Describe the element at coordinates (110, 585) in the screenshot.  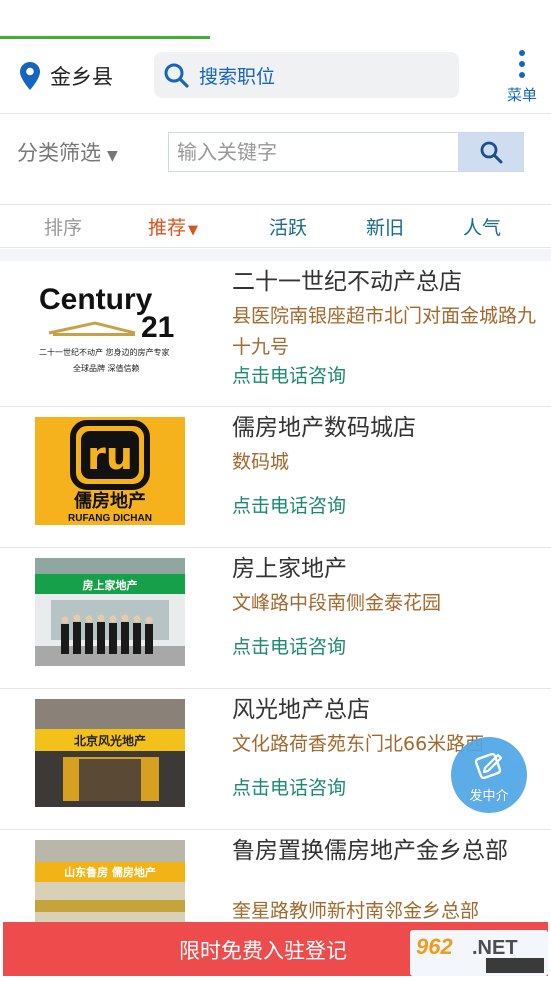
I see `svg-text: 房上家地产` at that location.